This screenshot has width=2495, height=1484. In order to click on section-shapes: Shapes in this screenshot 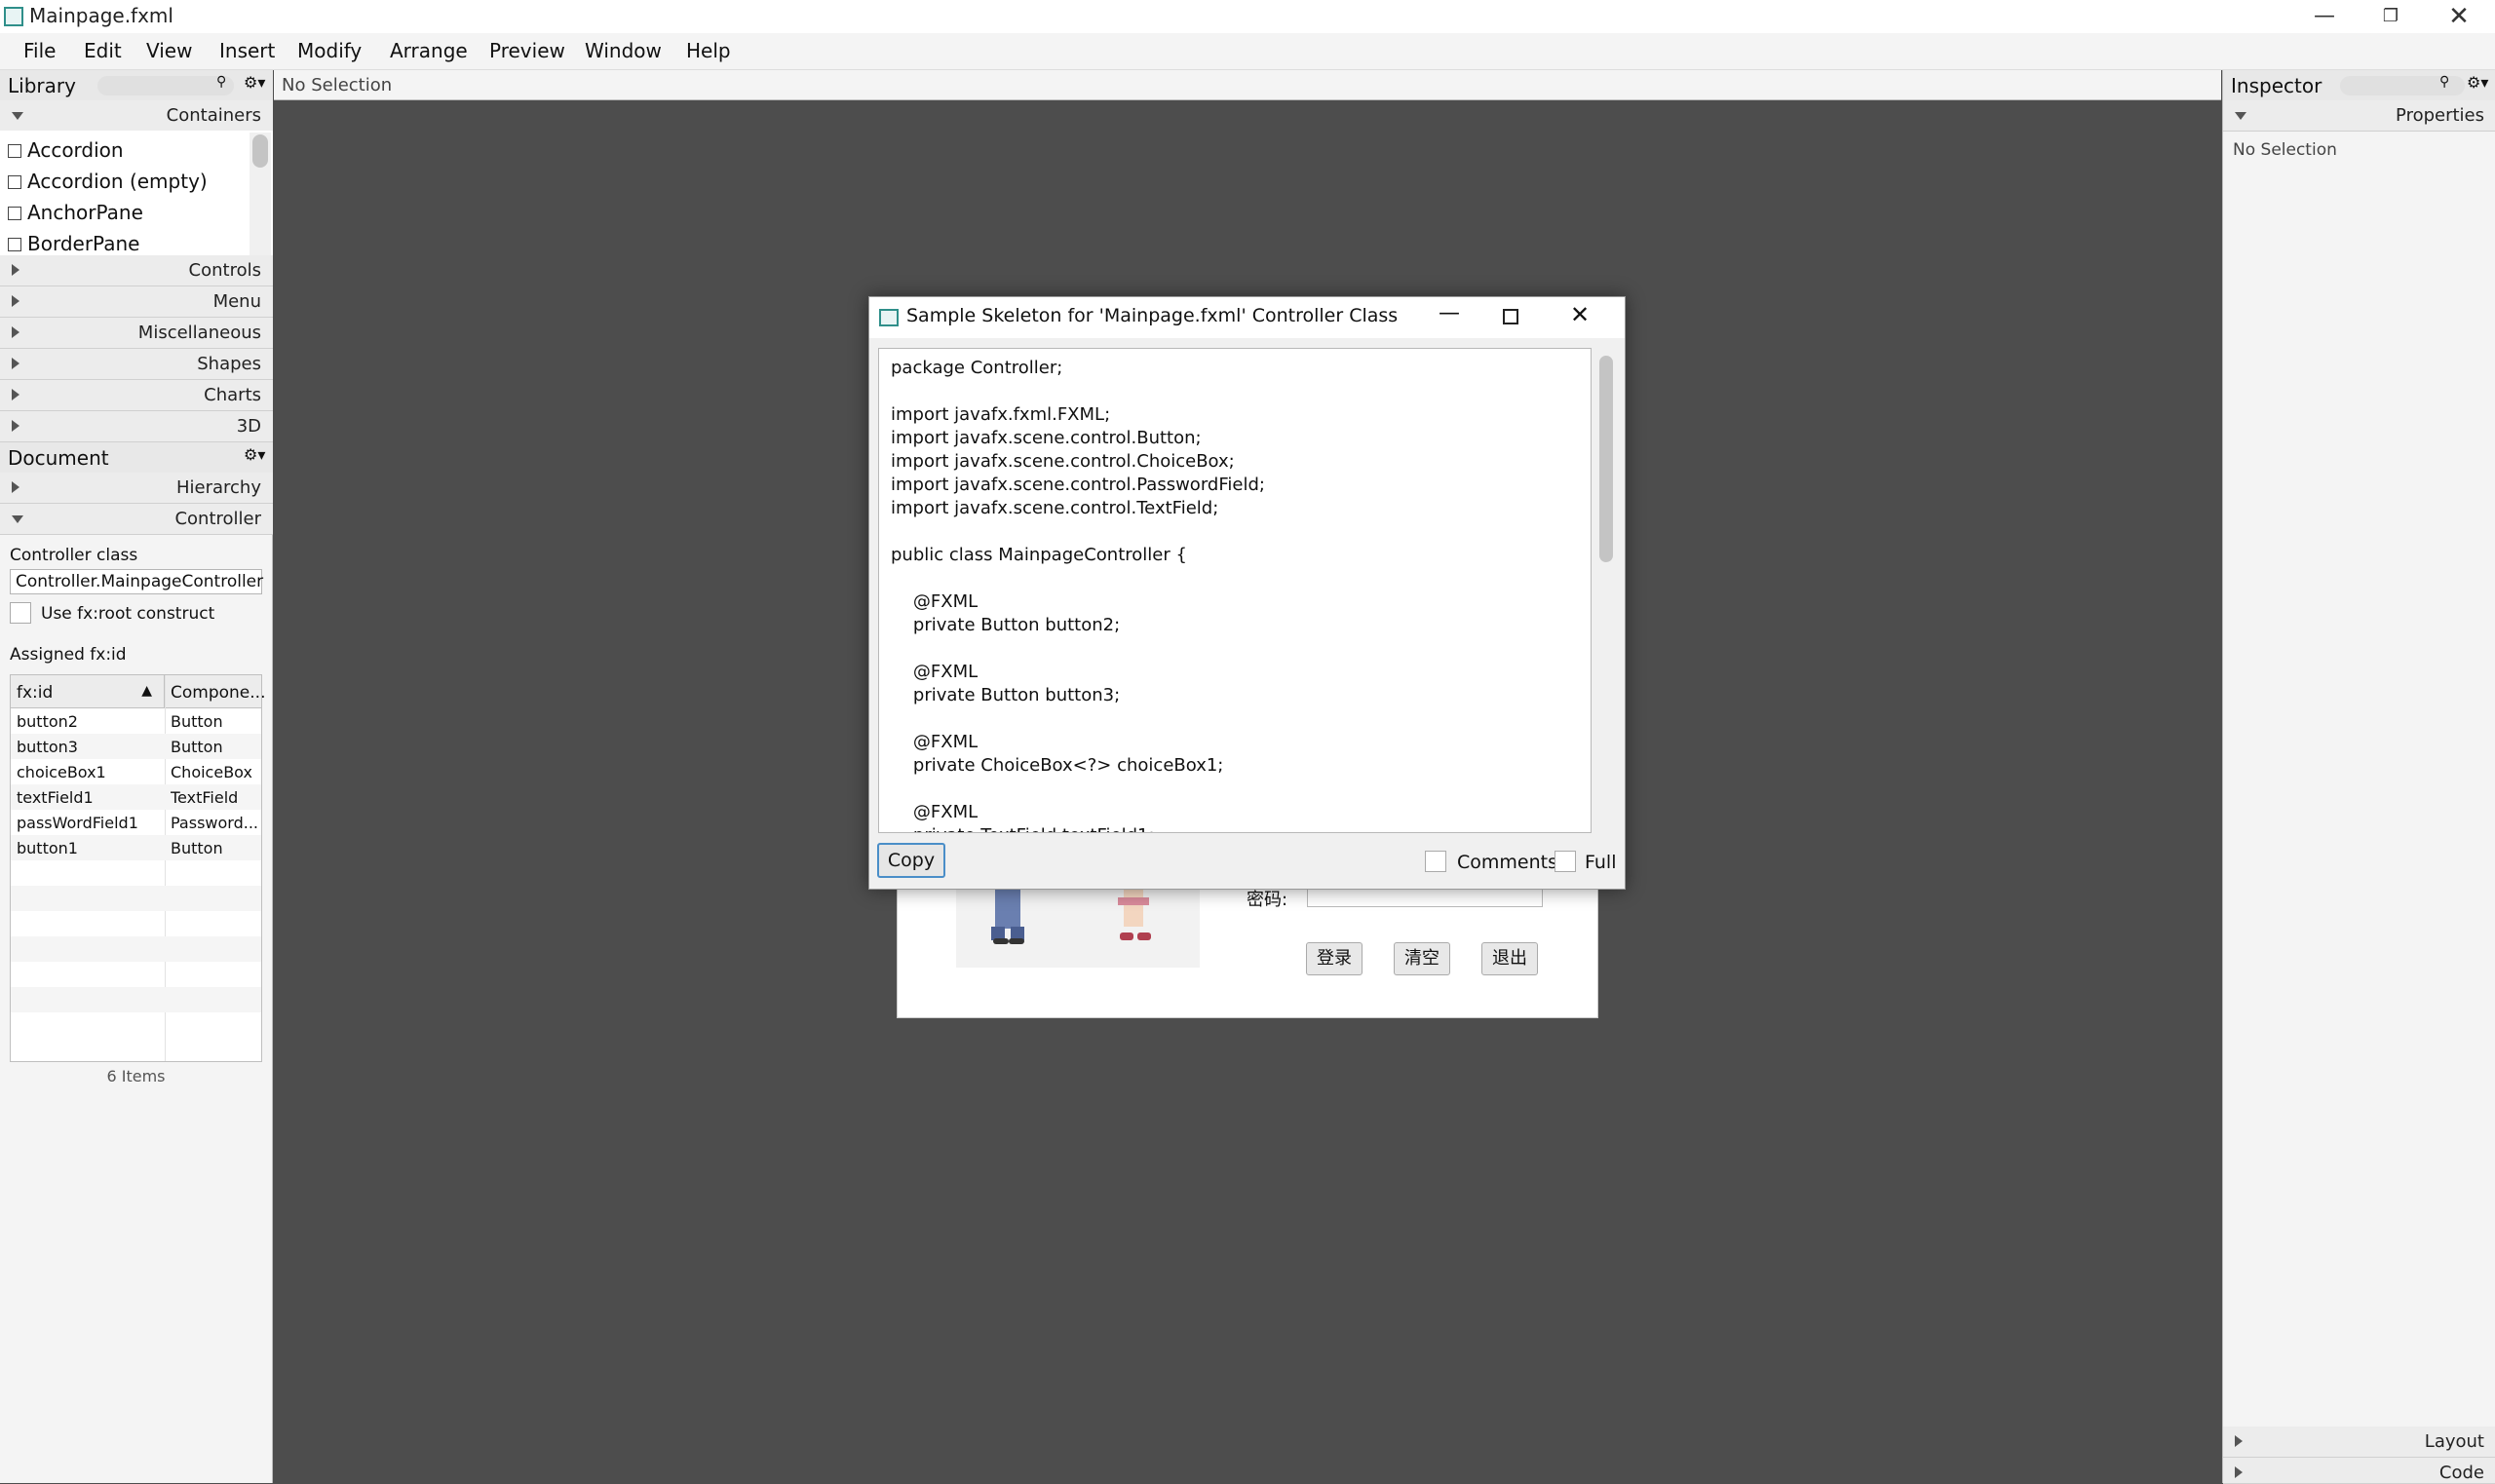, I will do `click(136, 364)`.